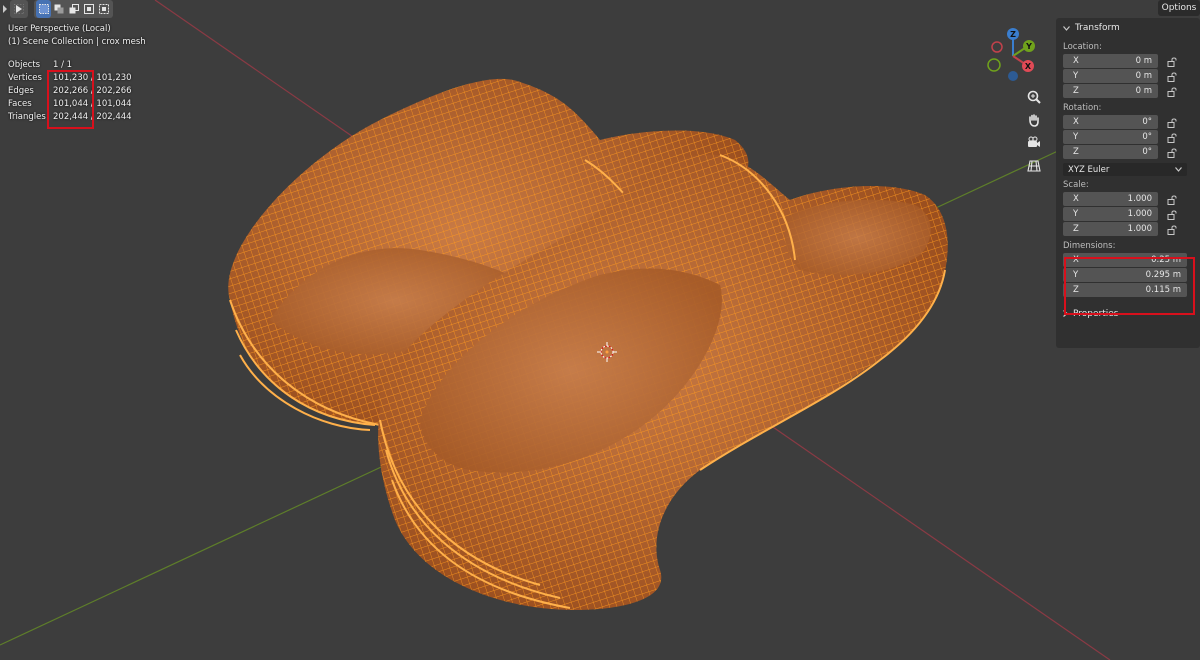  What do you see at coordinates (1034, 166) in the screenshot?
I see `perspective-grid-icon` at bounding box center [1034, 166].